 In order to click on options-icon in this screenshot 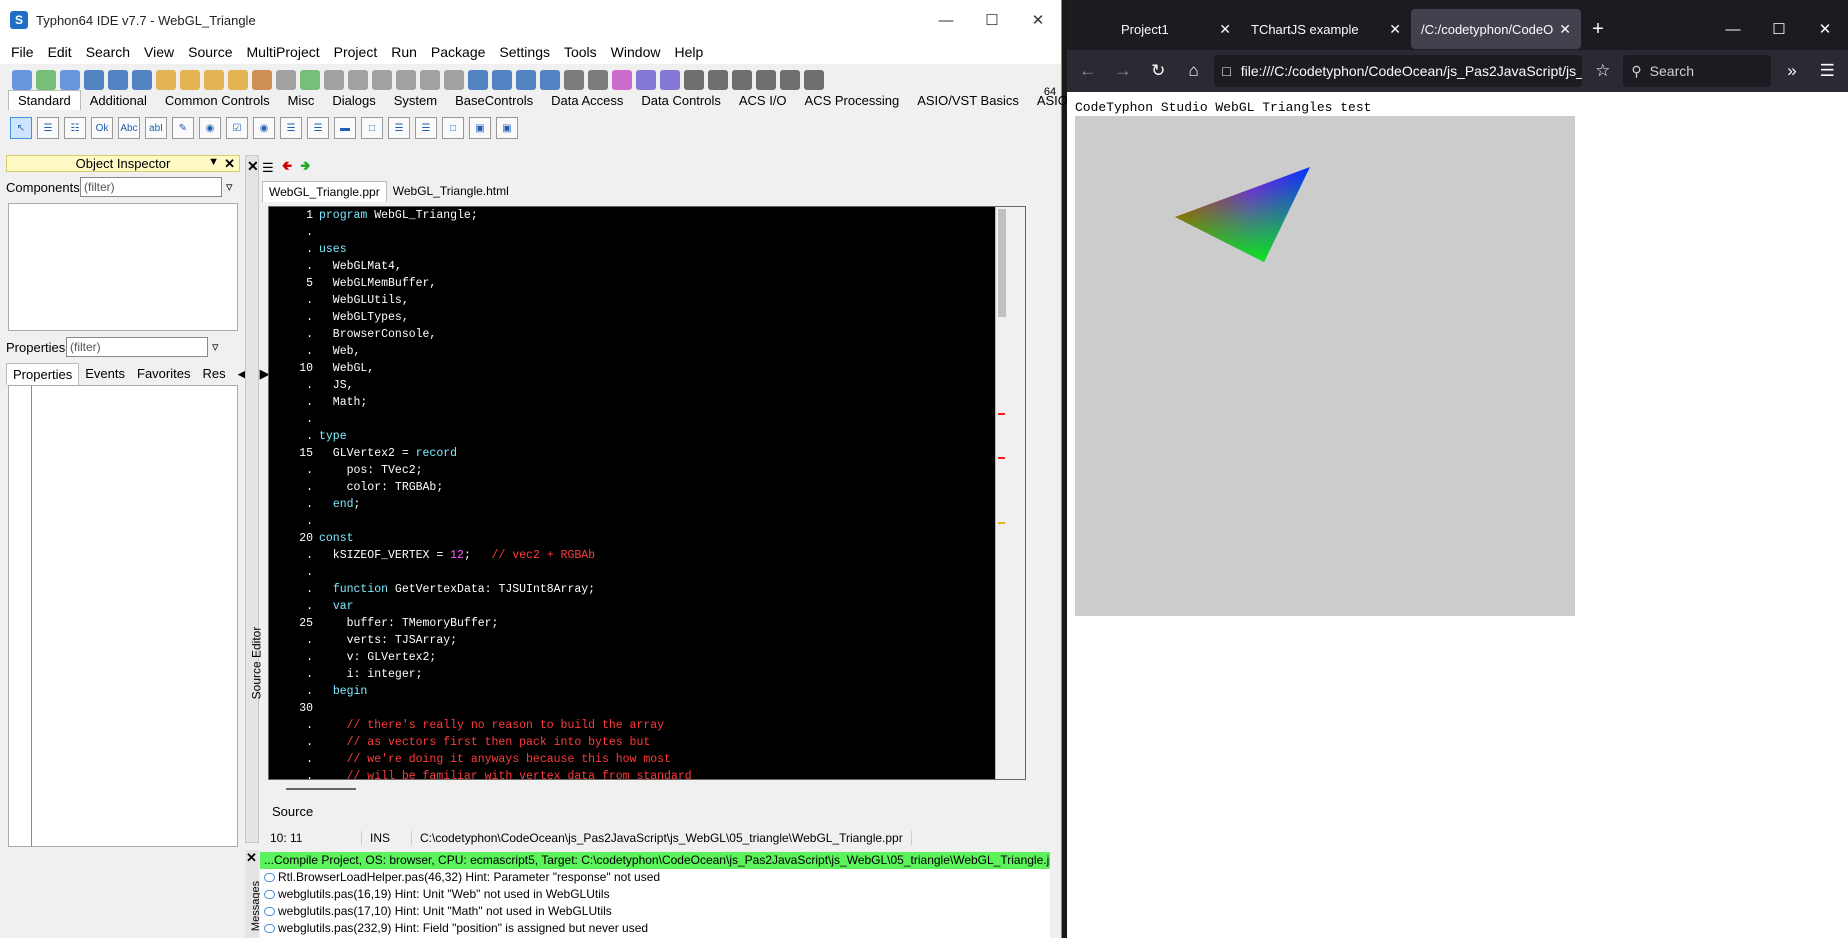, I will do `click(478, 80)`.